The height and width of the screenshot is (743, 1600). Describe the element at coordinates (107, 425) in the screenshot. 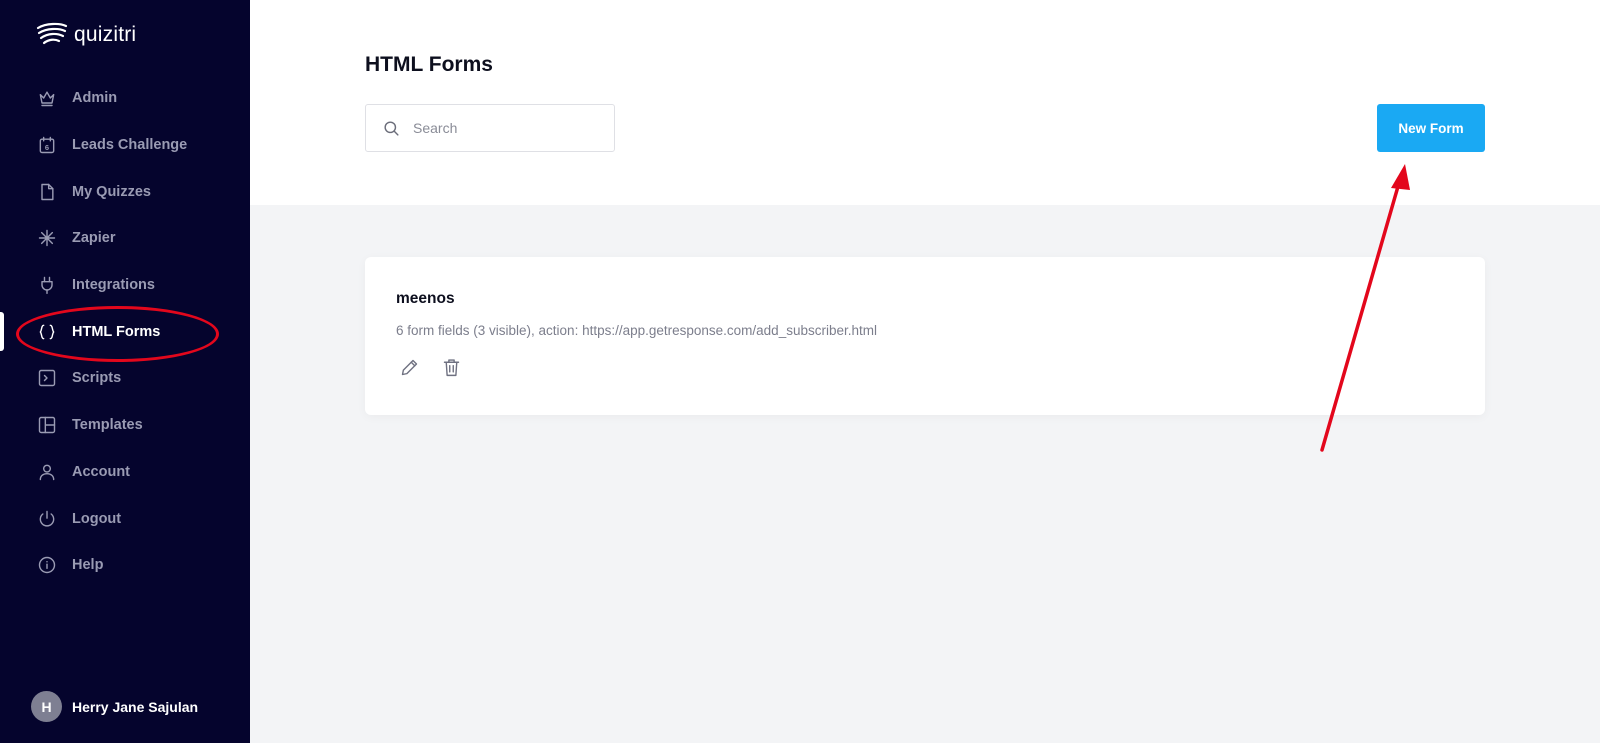

I see `sidebar-item-label: Templates` at that location.